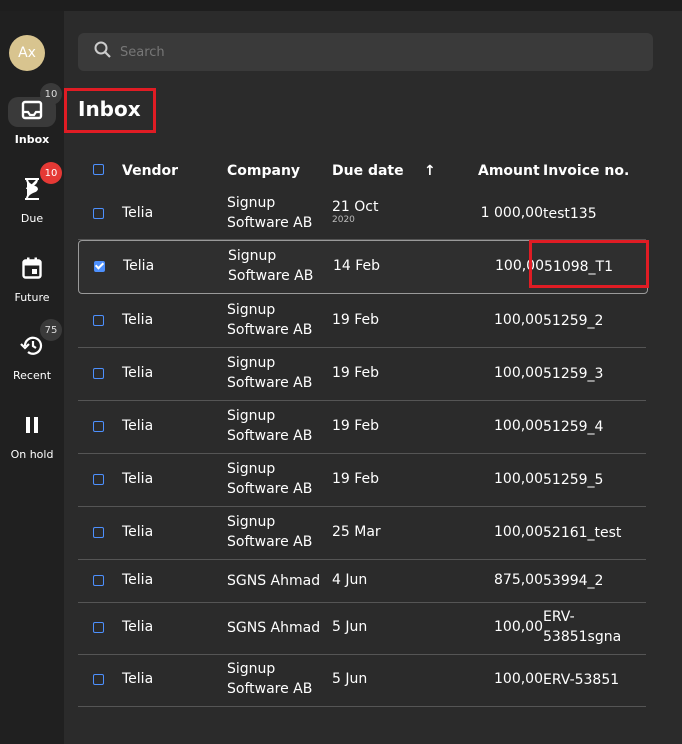  I want to click on sidebar-item-inbox: 10 Inbox, so click(32, 114).